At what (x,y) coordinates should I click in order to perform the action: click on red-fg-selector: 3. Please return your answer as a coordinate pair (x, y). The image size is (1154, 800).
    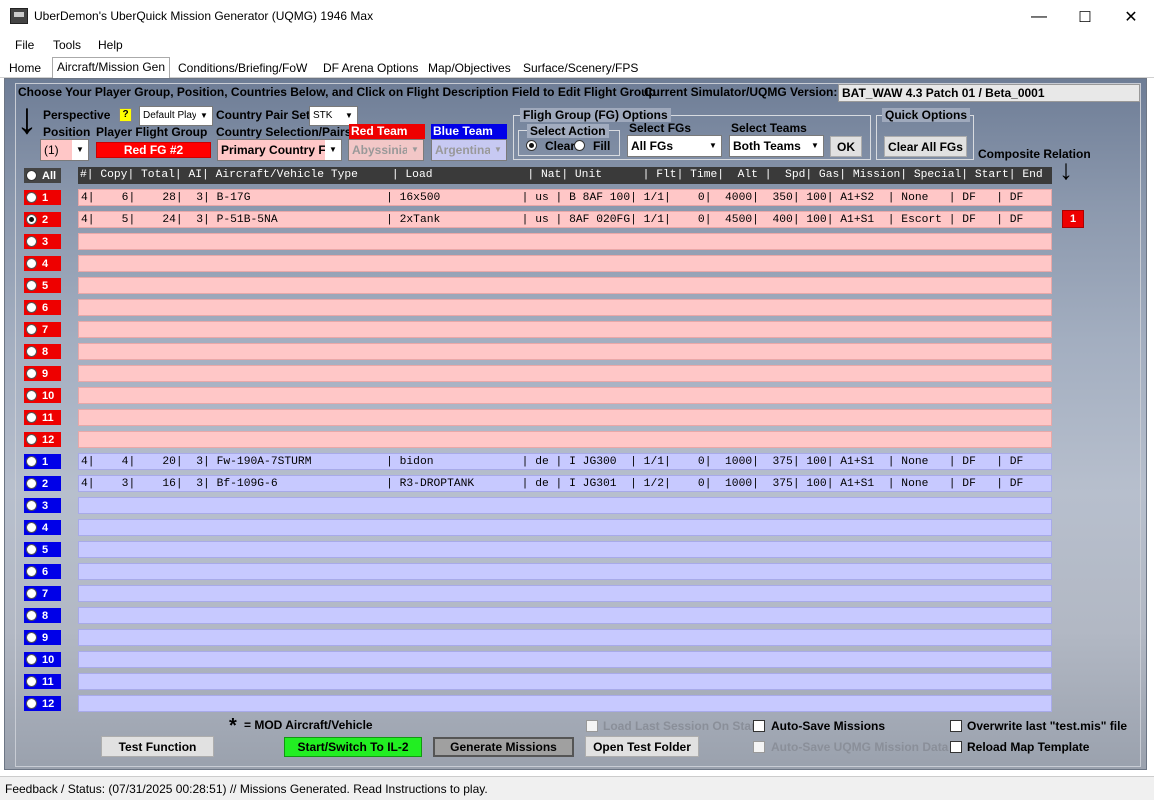
    Looking at the image, I should click on (42, 241).